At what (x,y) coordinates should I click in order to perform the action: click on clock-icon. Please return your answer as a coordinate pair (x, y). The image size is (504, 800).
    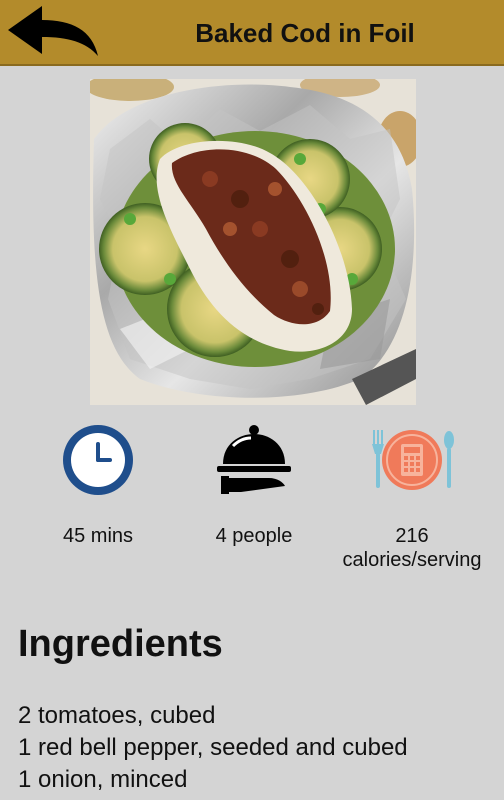
    Looking at the image, I should click on (98, 460).